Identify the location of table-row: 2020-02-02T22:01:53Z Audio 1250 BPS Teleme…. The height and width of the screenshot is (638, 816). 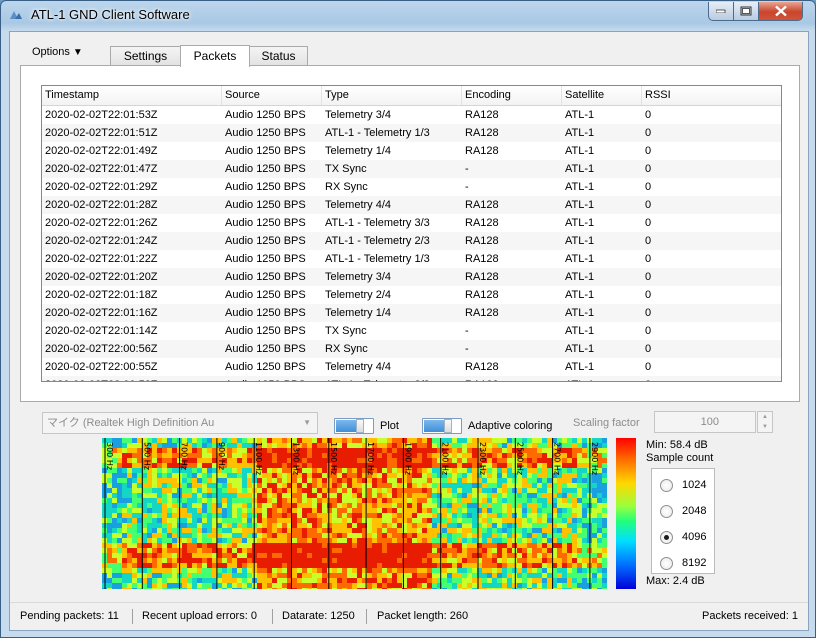
(411, 115).